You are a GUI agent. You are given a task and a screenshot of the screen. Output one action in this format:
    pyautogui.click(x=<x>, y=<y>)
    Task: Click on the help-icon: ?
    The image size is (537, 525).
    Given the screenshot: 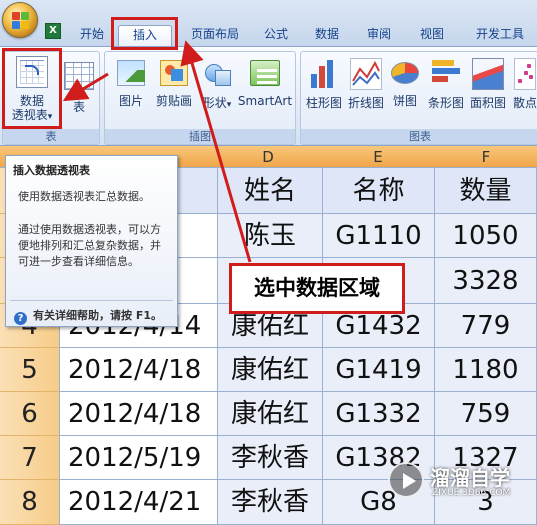 What is the action you would take?
    pyautogui.click(x=20, y=318)
    